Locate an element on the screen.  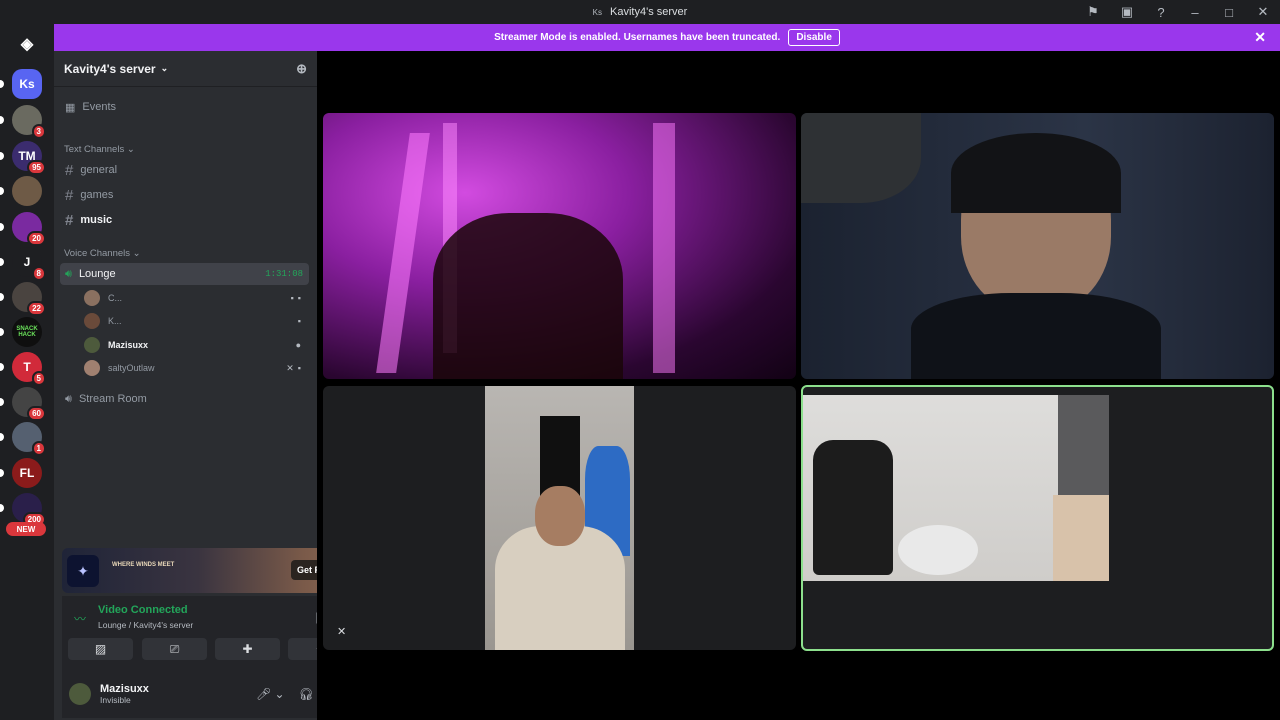
mention-badge: 60 is located at coordinates (36, 413).